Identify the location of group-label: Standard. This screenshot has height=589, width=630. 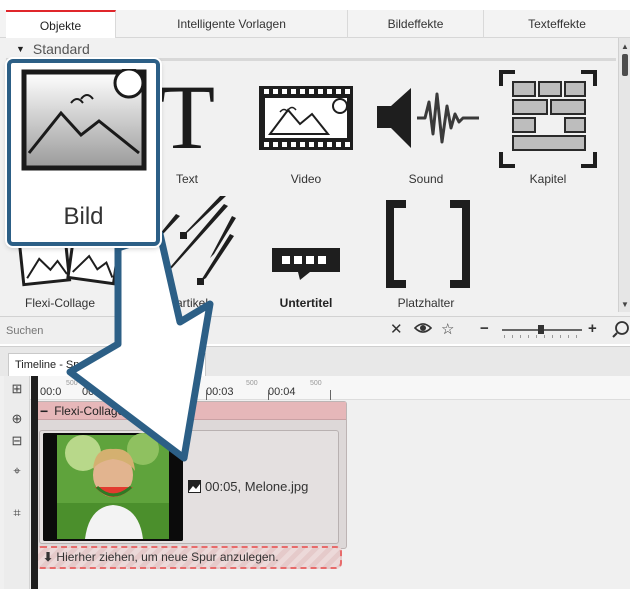
(61, 49).